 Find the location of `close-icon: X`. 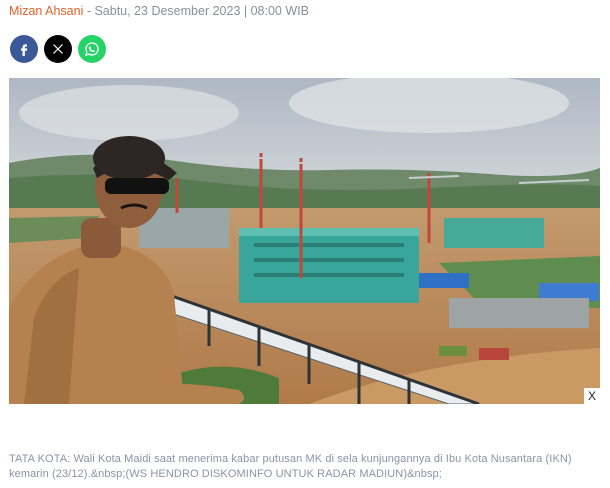

close-icon: X is located at coordinates (592, 396).